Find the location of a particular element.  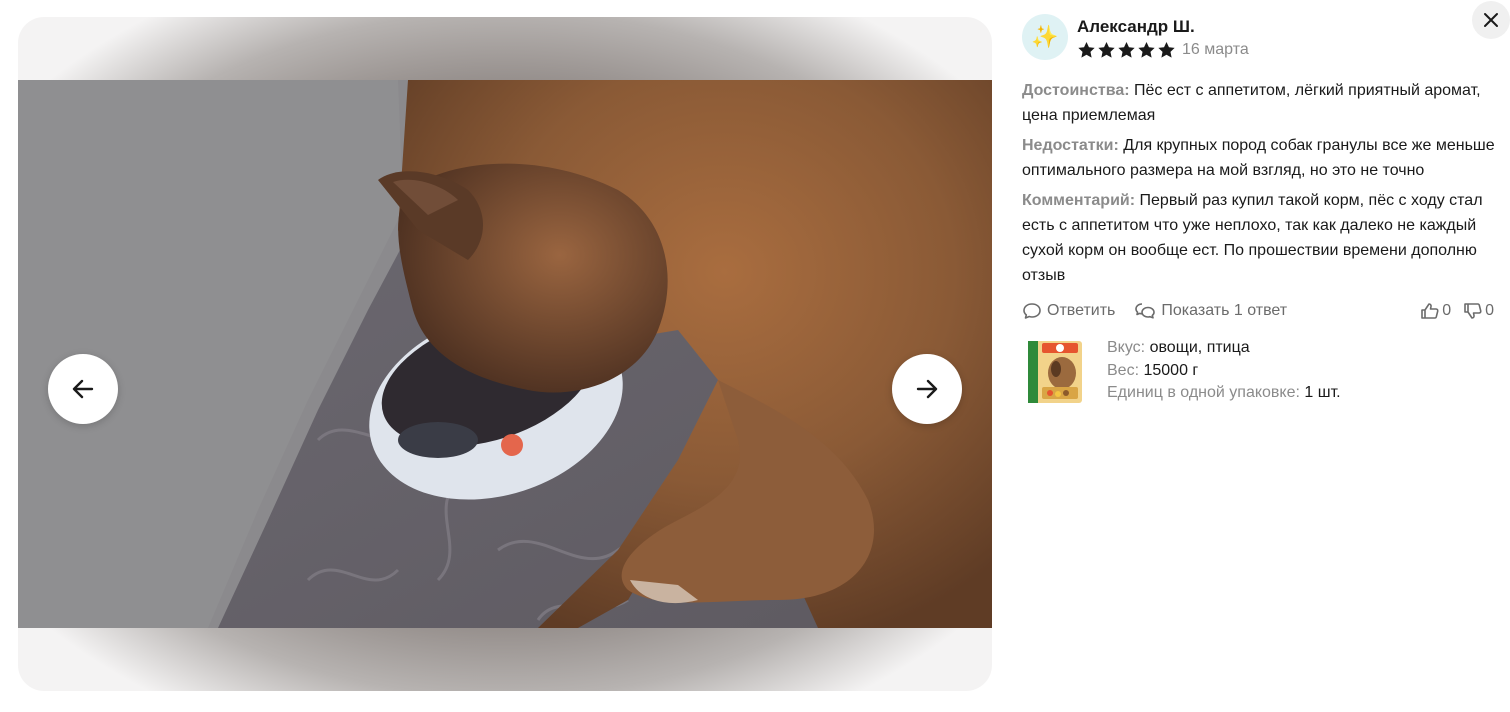

taste-value: овощи, птица is located at coordinates (1199, 347).